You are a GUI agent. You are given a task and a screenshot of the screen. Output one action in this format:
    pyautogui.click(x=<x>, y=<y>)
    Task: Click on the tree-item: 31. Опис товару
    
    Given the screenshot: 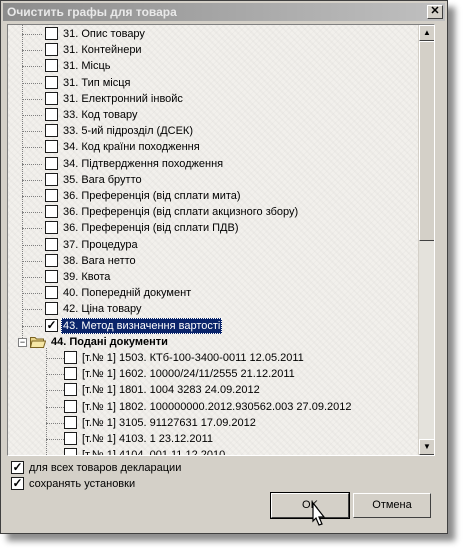 What is the action you would take?
    pyautogui.click(x=213, y=34)
    